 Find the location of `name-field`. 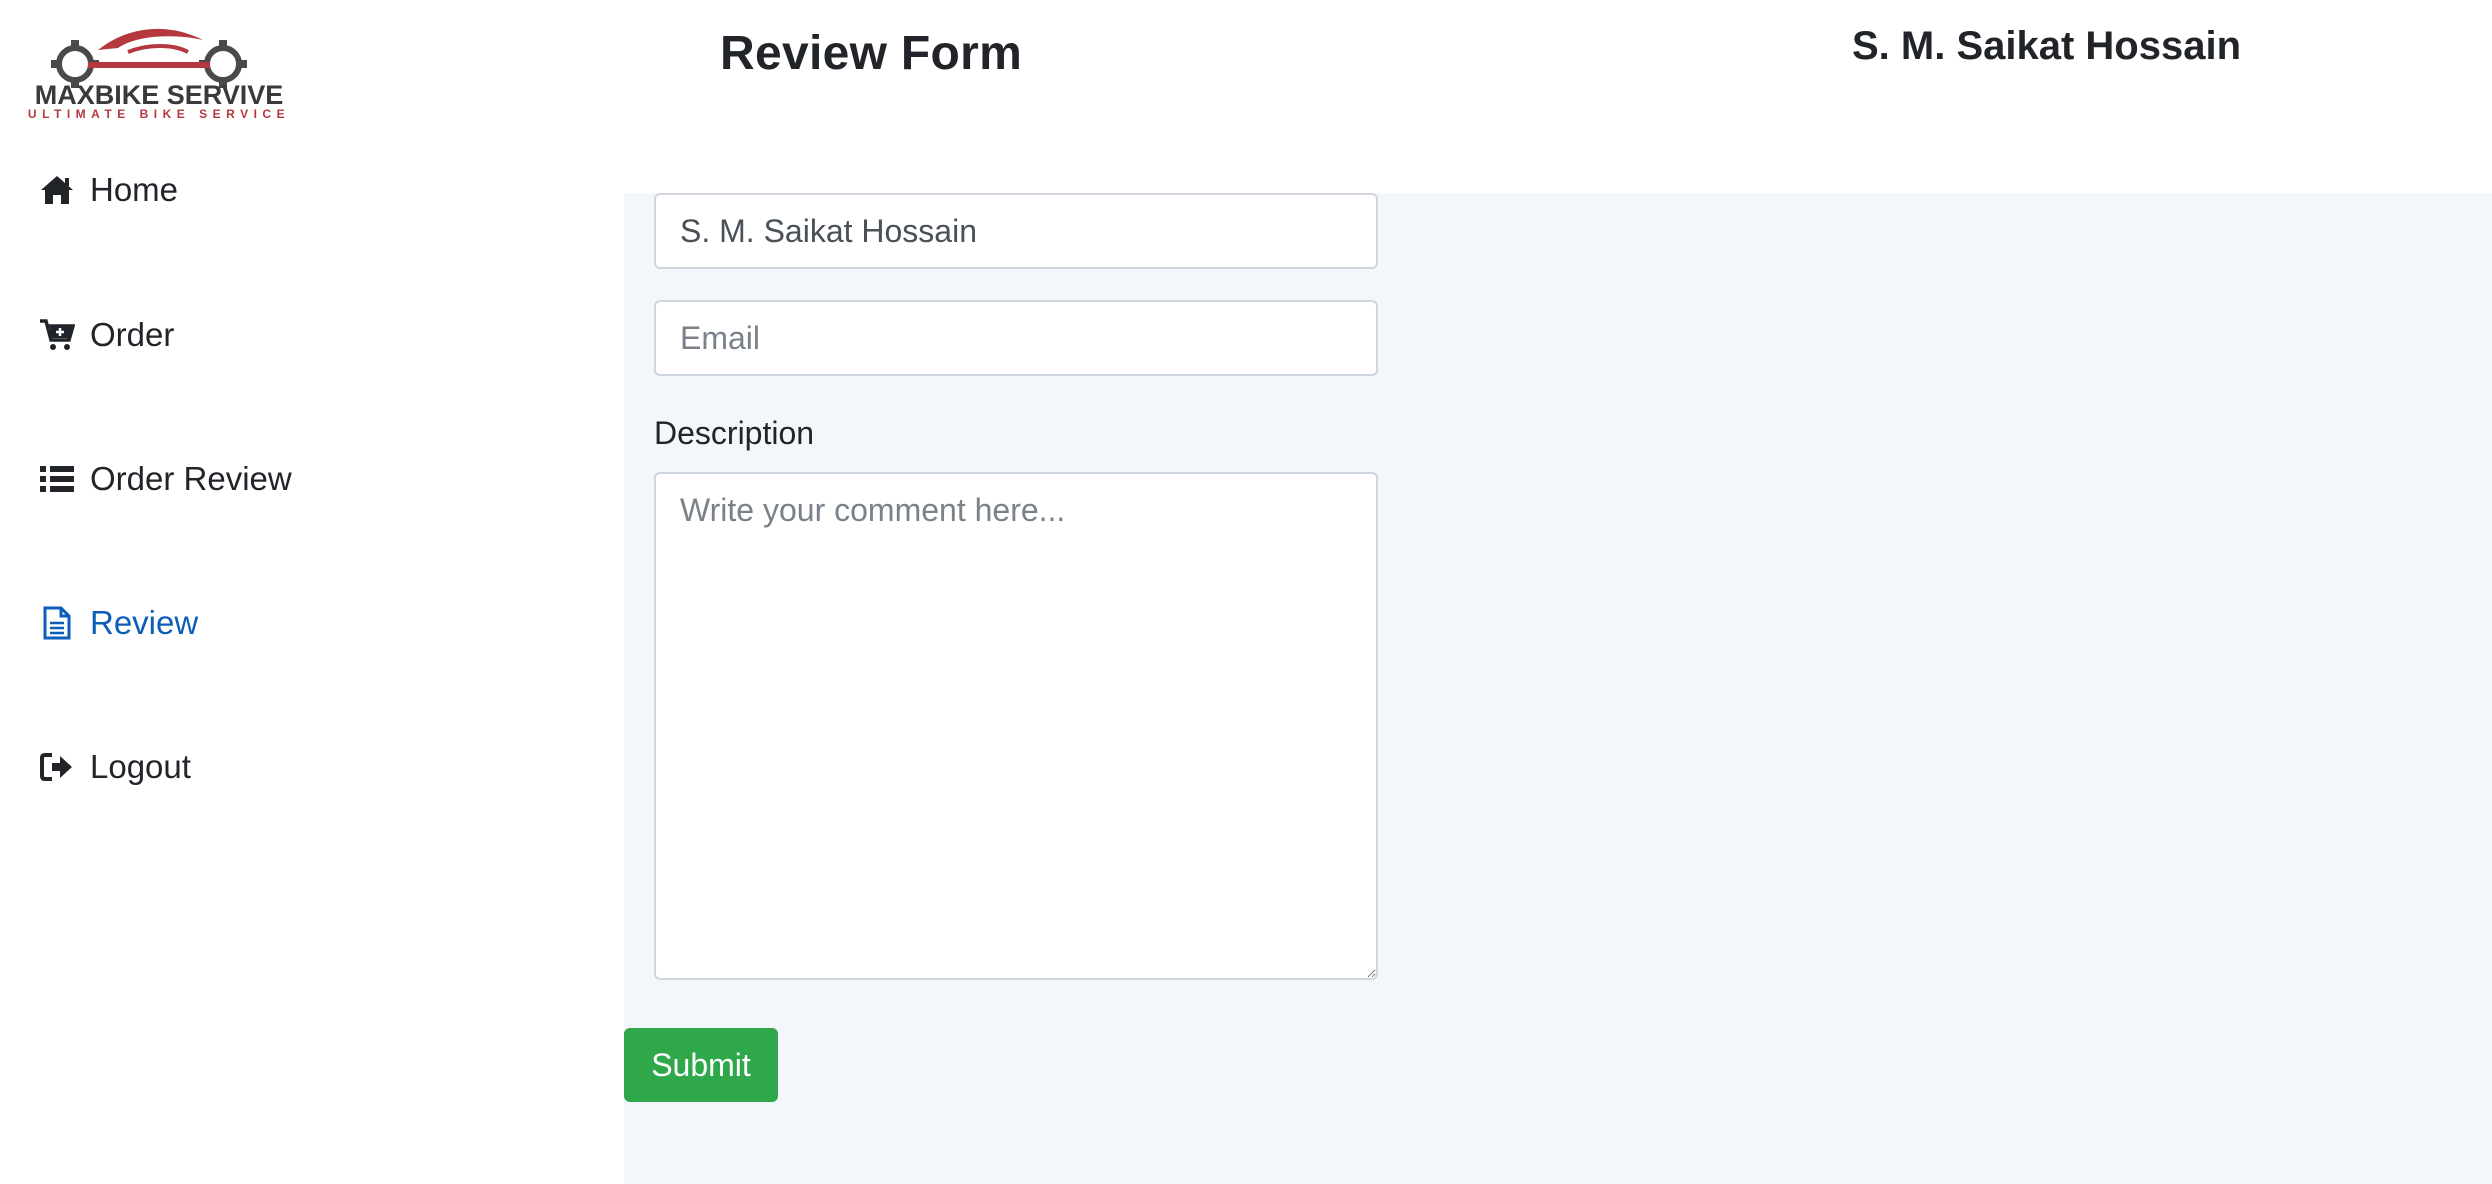

name-field is located at coordinates (1016, 231).